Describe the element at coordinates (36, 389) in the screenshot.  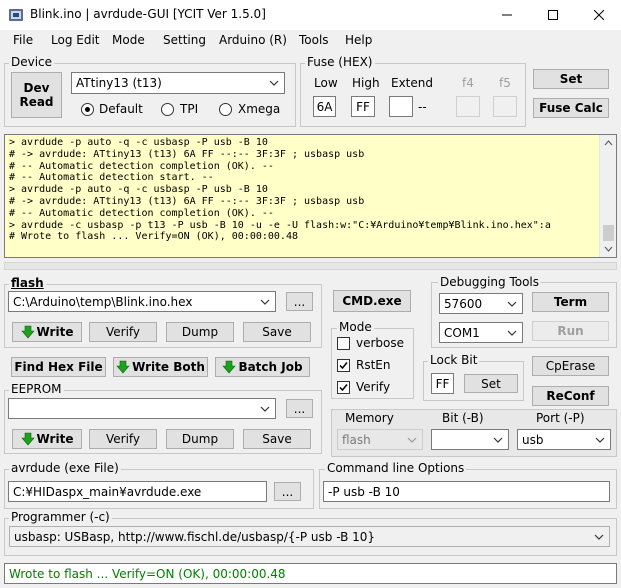
I see `eeprom-group-label: EEPROM` at that location.